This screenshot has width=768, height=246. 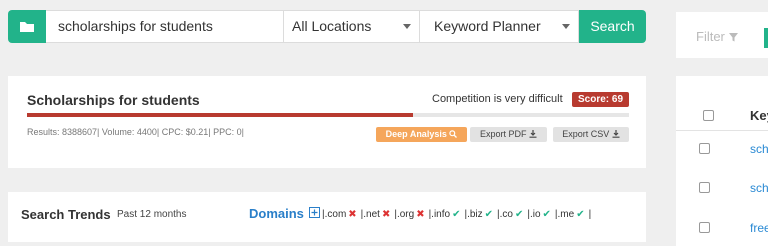 I want to click on folder-icon, so click(x=27, y=27).